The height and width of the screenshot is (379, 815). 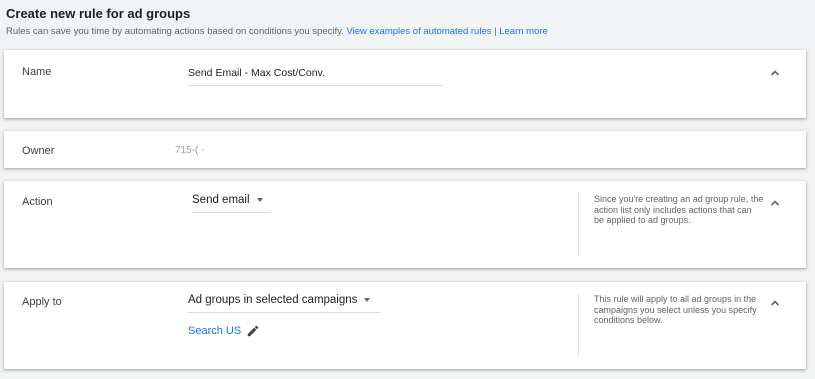 What do you see at coordinates (42, 302) in the screenshot?
I see `apply-to-label: Apply to` at bounding box center [42, 302].